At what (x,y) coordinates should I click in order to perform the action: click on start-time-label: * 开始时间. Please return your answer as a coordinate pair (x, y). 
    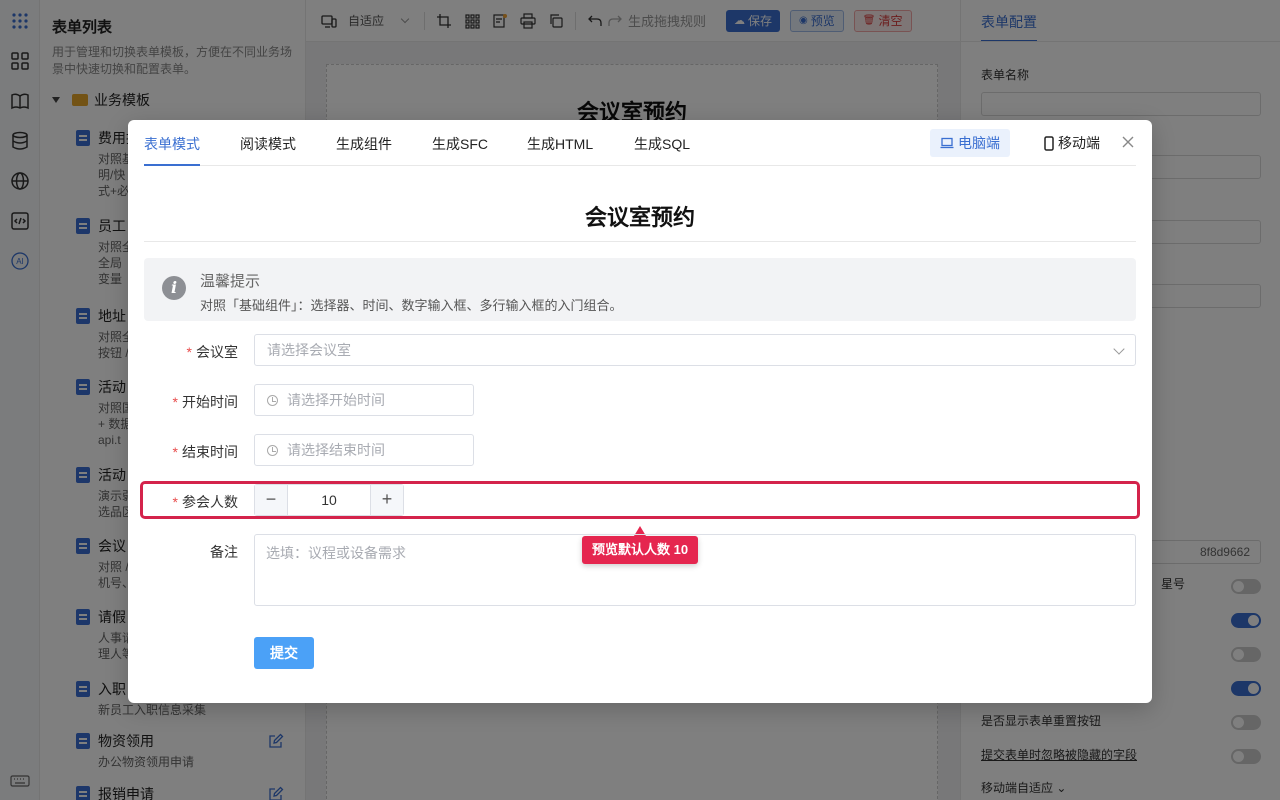
    Looking at the image, I should click on (205, 402).